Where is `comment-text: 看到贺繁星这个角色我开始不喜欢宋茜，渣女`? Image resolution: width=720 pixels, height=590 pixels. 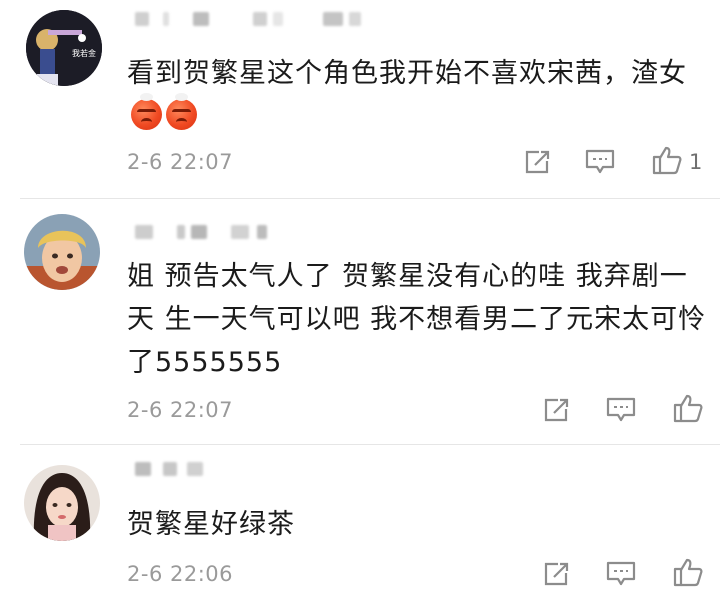
comment-text: 看到贺繁星这个角色我开始不喜欢宋茜，渣女 is located at coordinates (419, 95).